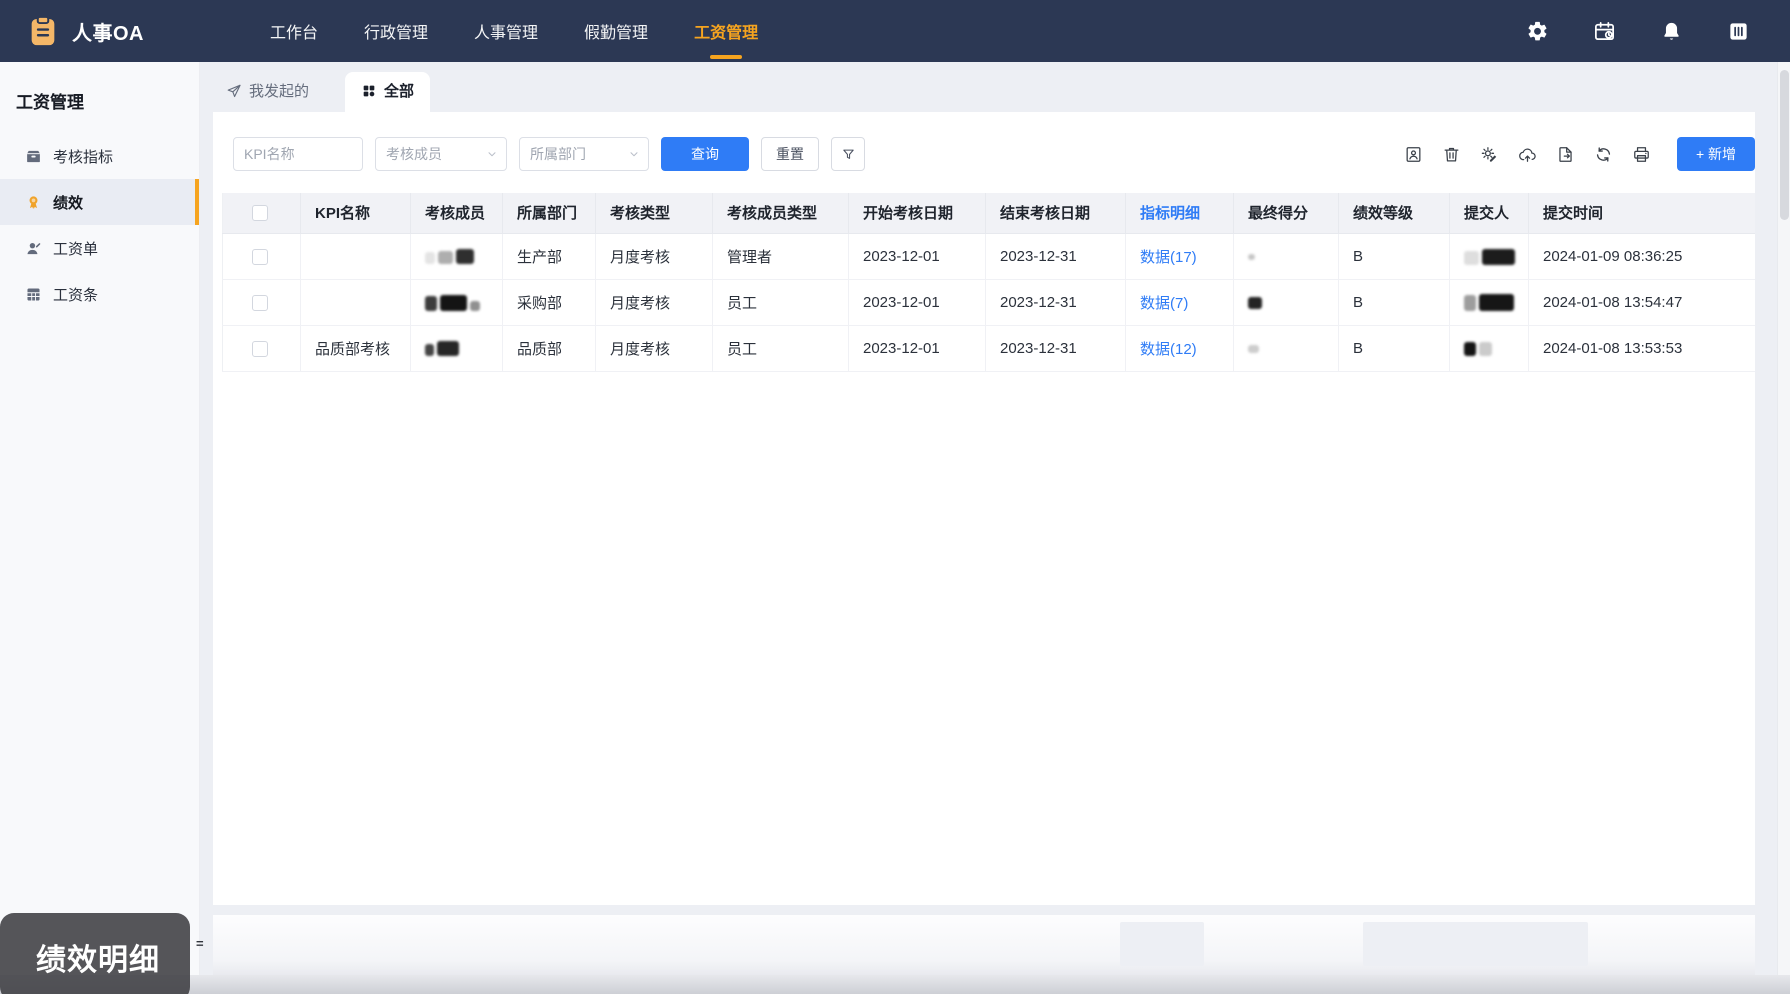 The image size is (1790, 994). I want to click on indicator-detail-link: 数据(12), so click(1168, 349).